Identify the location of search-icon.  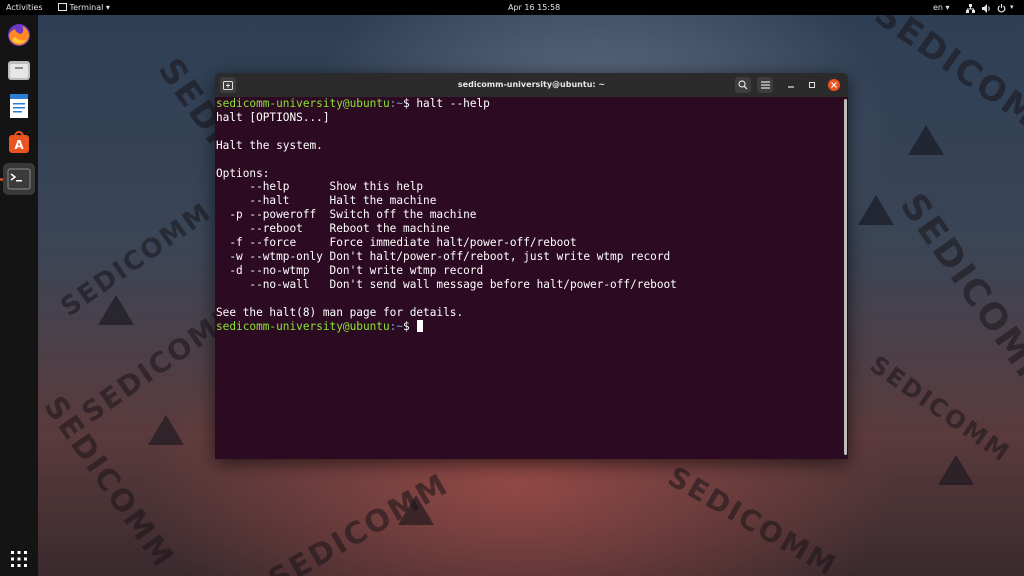
(743, 85).